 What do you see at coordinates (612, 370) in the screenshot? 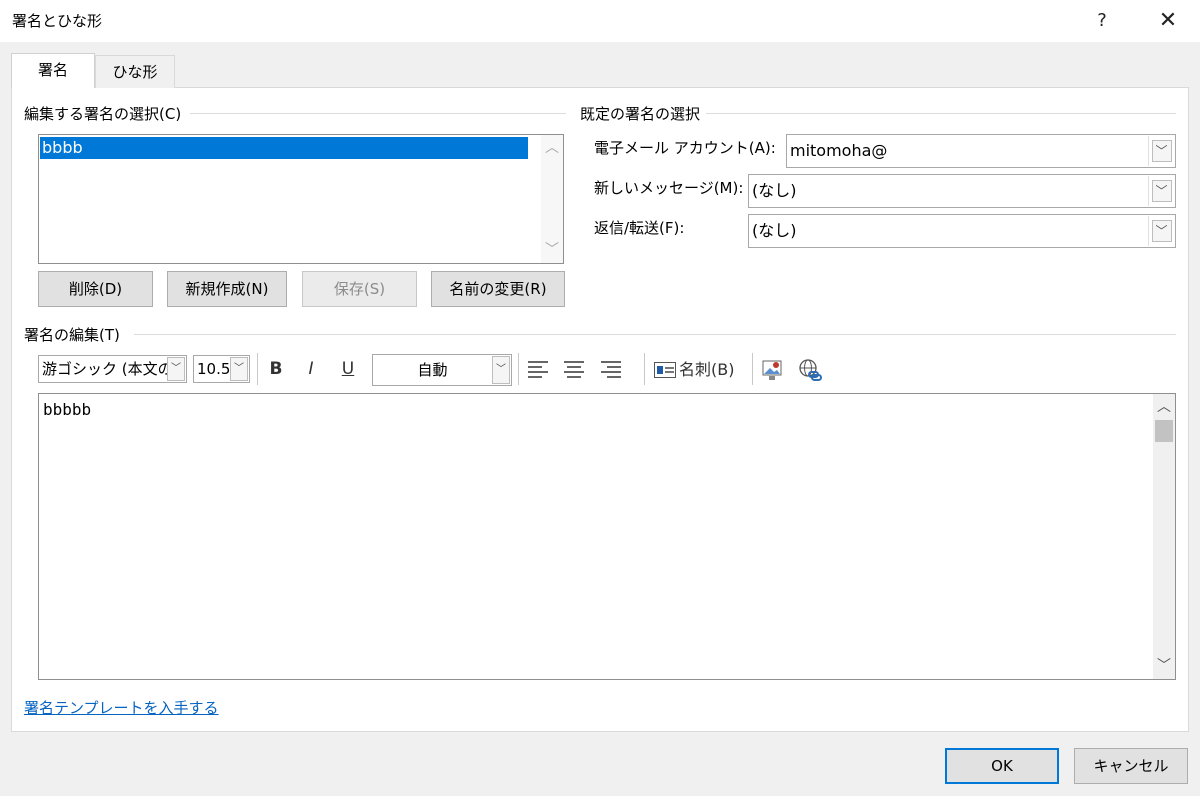
I see `align-right-icon` at bounding box center [612, 370].